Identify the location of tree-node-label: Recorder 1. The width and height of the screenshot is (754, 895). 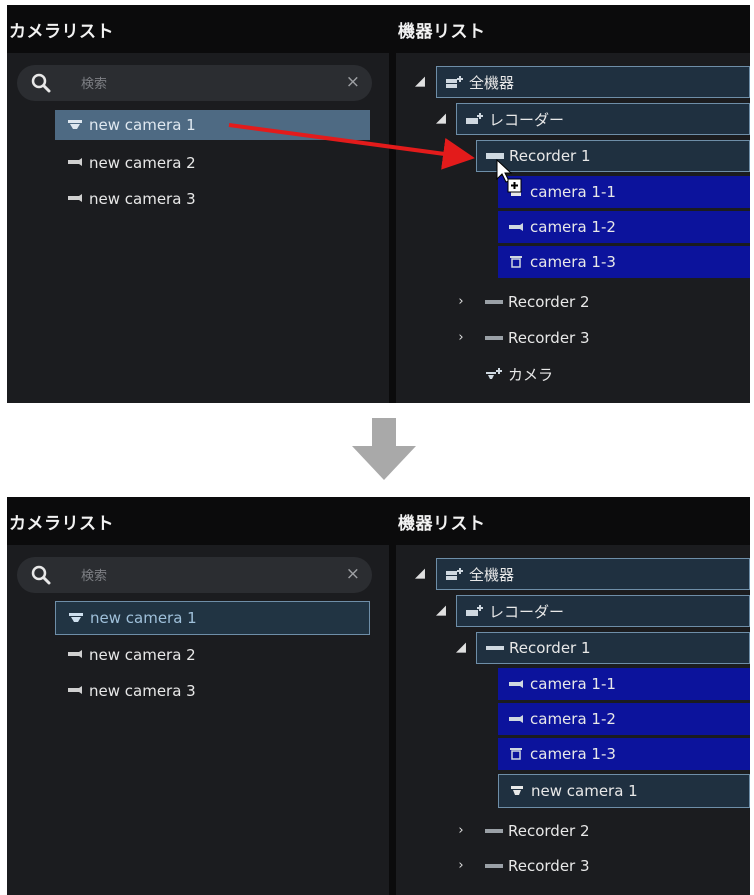
(550, 648).